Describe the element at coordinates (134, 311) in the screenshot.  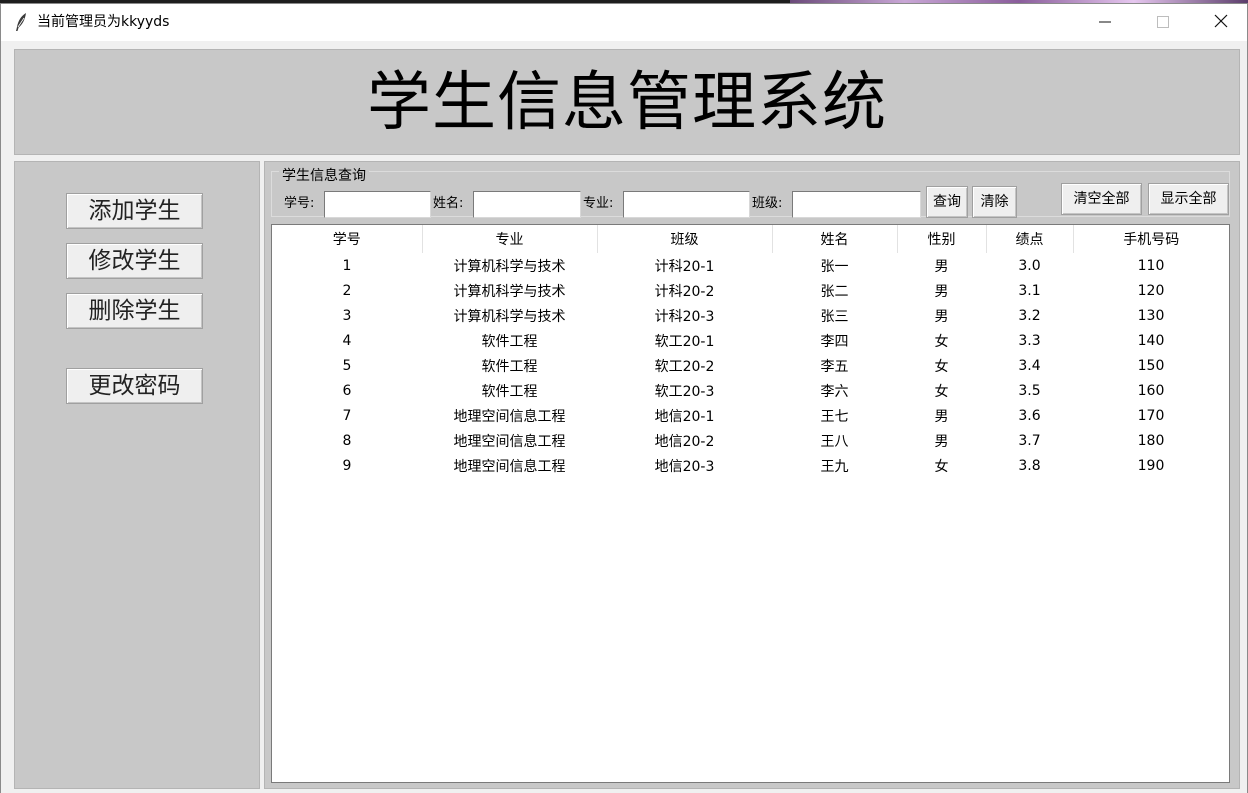
I see `delete-student-button: 删除学生` at that location.